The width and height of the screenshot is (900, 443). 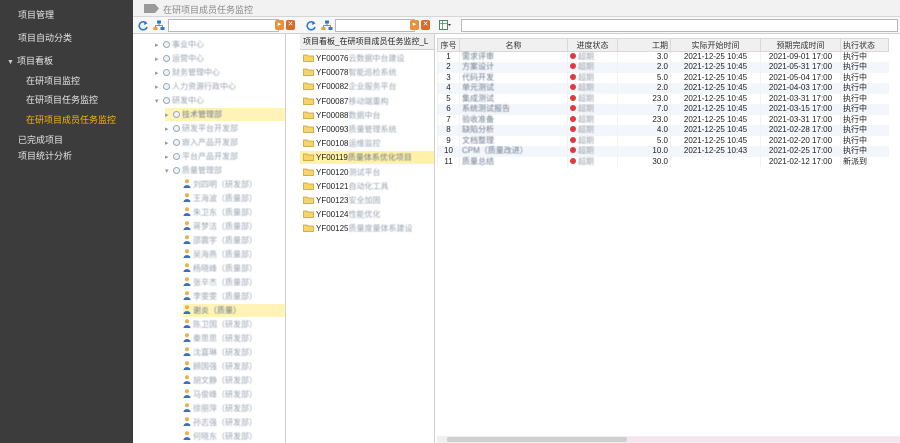 What do you see at coordinates (220, 45) in the screenshot?
I see `tree-node-dept: ▸ 事业中心` at bounding box center [220, 45].